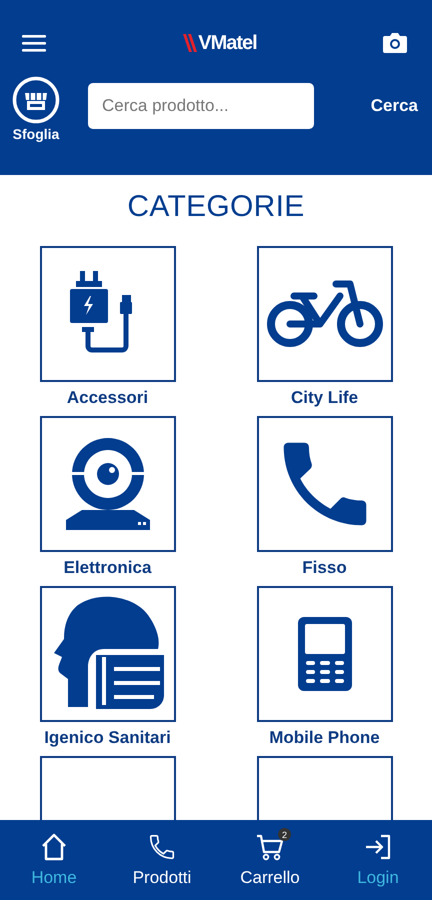 This screenshot has height=900, width=432. I want to click on nav-item: Login, so click(378, 860).